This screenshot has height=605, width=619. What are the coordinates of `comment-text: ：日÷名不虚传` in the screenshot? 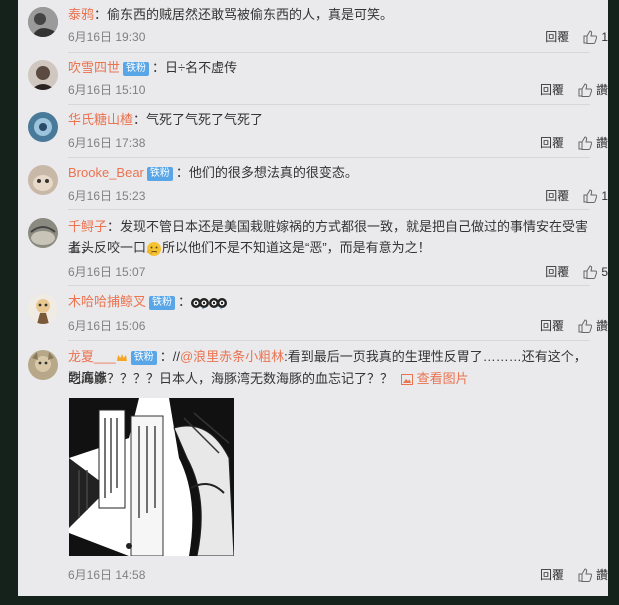 It's located at (195, 67).